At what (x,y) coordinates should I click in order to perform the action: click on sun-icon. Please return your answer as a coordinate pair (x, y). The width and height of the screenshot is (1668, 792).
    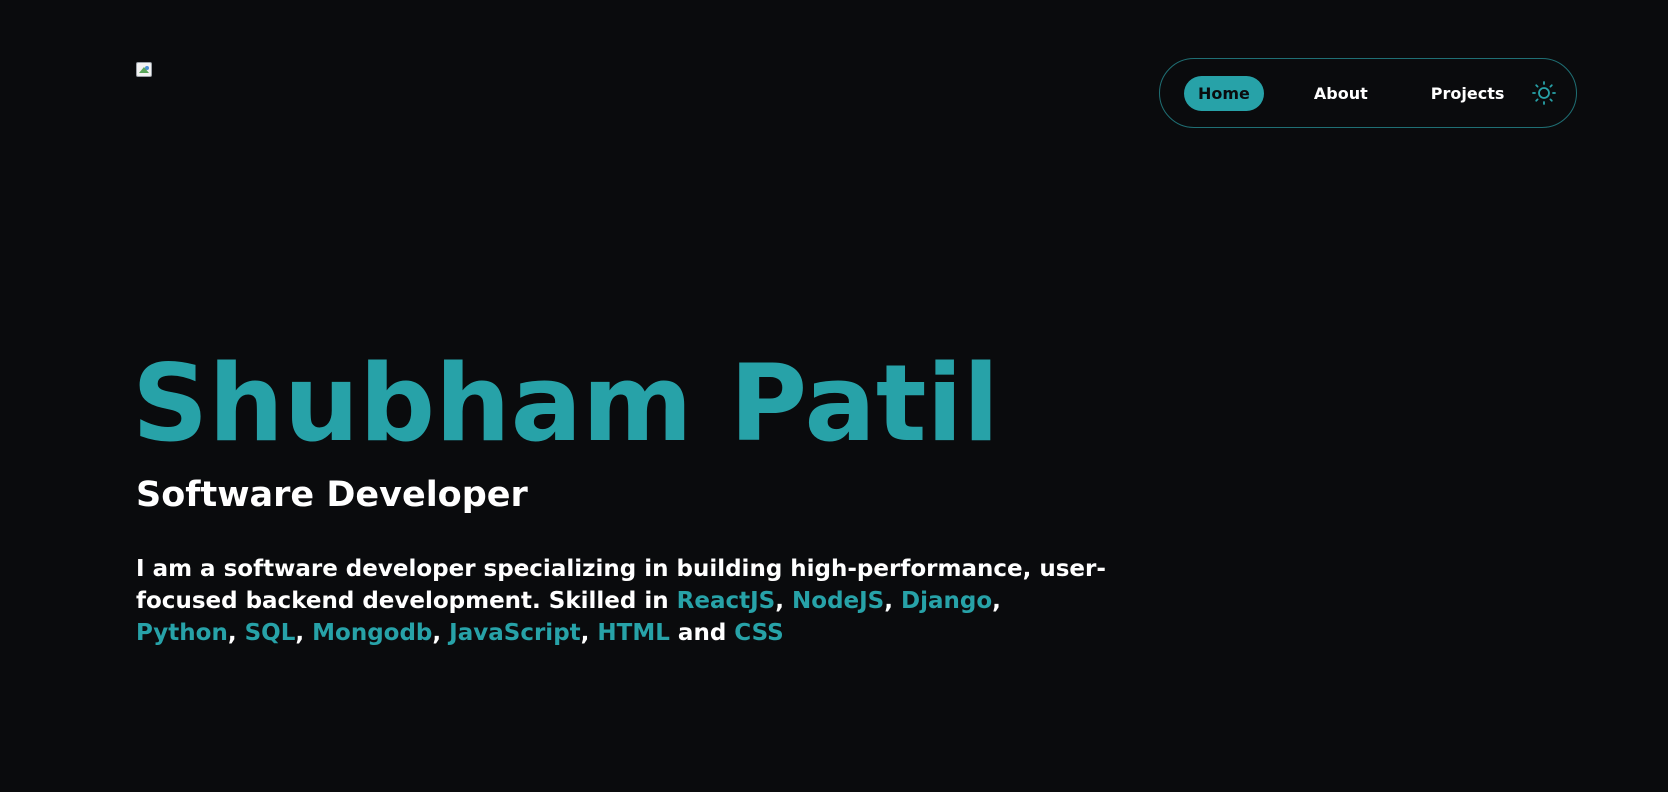
    Looking at the image, I should click on (1544, 93).